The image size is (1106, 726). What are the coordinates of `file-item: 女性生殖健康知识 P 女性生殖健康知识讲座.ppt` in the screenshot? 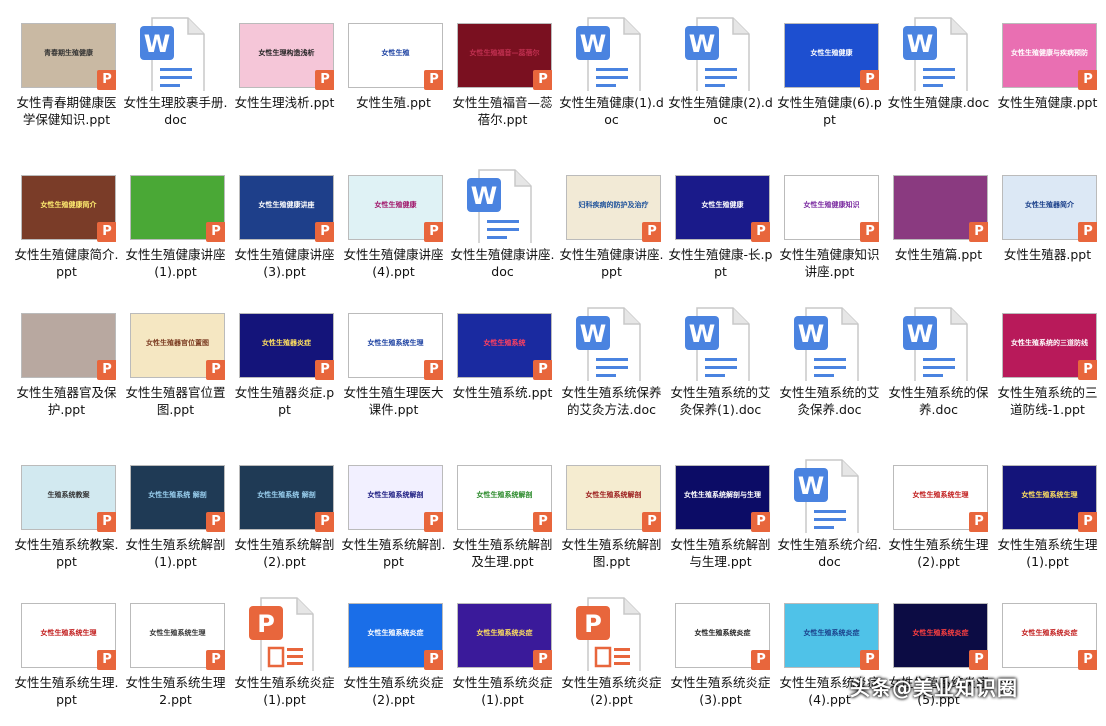 It's located at (829, 228).